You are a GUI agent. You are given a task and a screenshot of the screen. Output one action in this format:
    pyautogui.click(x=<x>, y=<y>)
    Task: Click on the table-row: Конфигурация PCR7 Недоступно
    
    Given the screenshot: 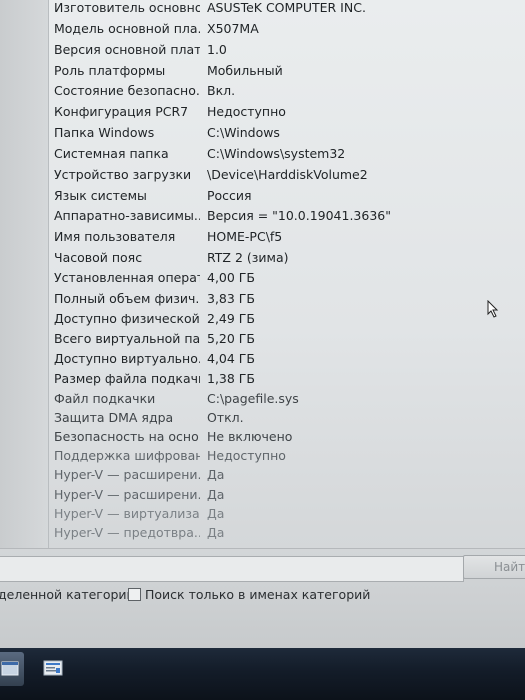 What is the action you would take?
    pyautogui.click(x=287, y=111)
    